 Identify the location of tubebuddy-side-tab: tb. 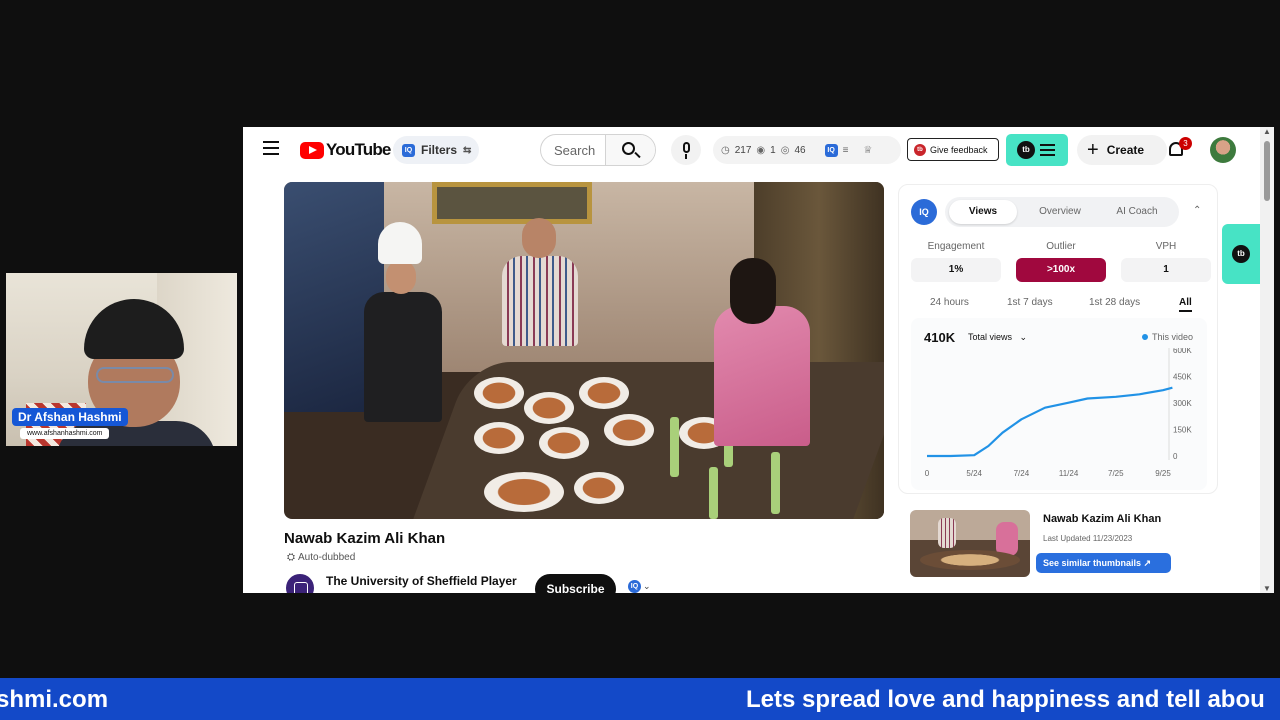
(1241, 254).